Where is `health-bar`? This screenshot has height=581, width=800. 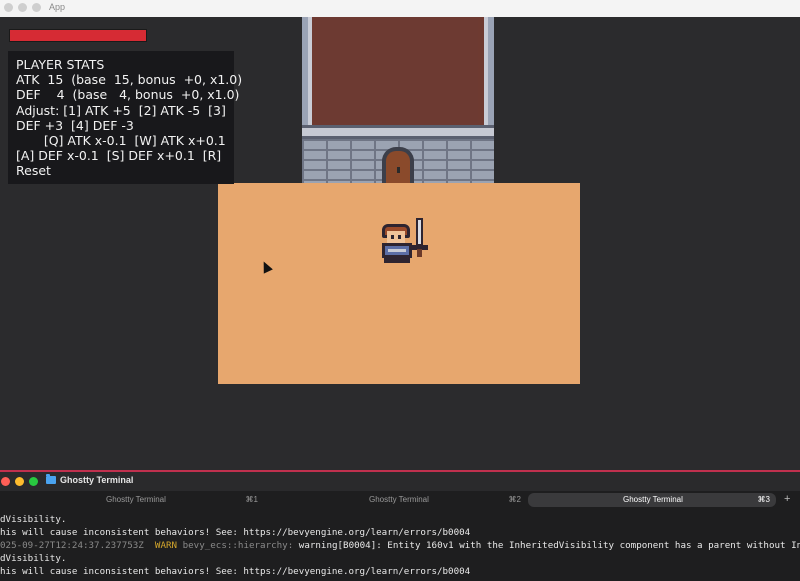
health-bar is located at coordinates (78, 35).